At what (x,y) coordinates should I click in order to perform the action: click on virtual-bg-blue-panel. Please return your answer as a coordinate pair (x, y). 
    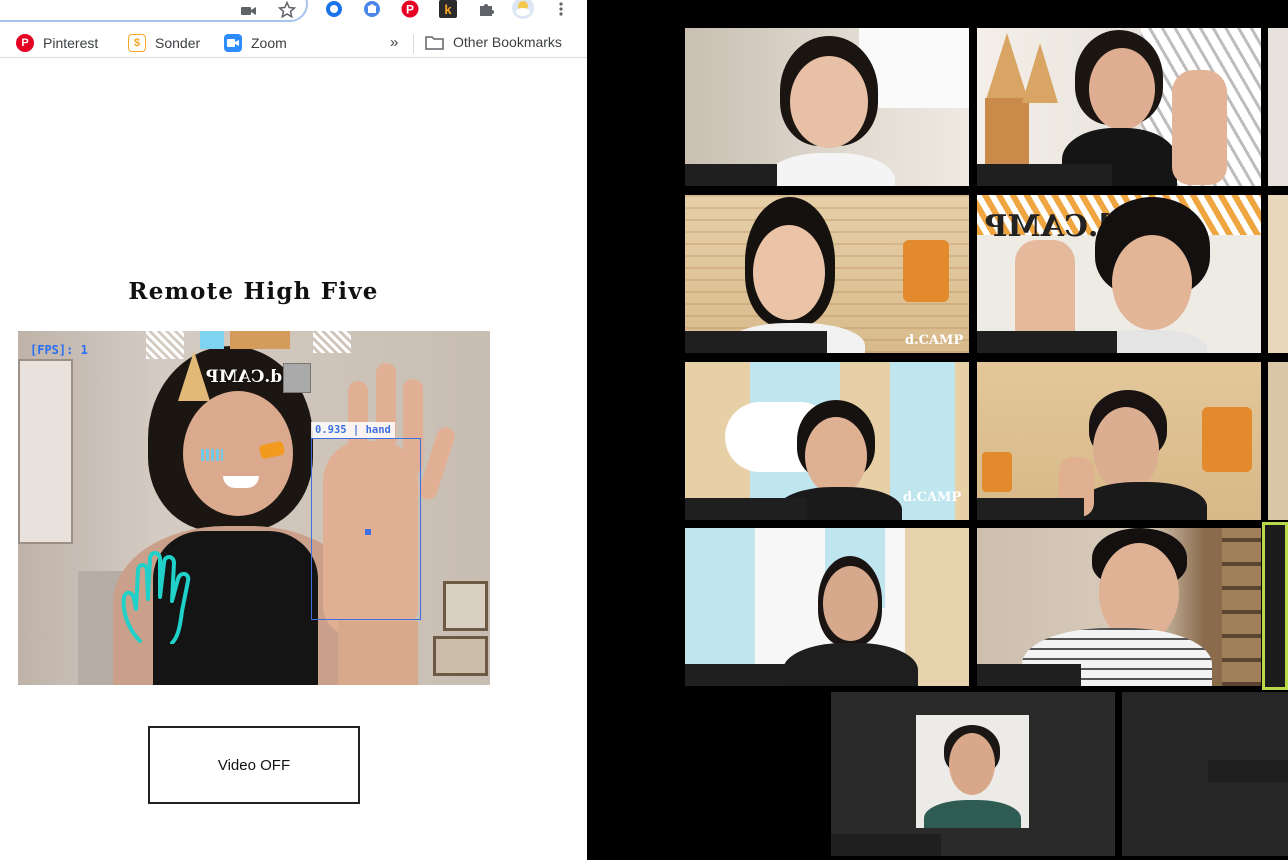
    Looking at the image, I should click on (720, 607).